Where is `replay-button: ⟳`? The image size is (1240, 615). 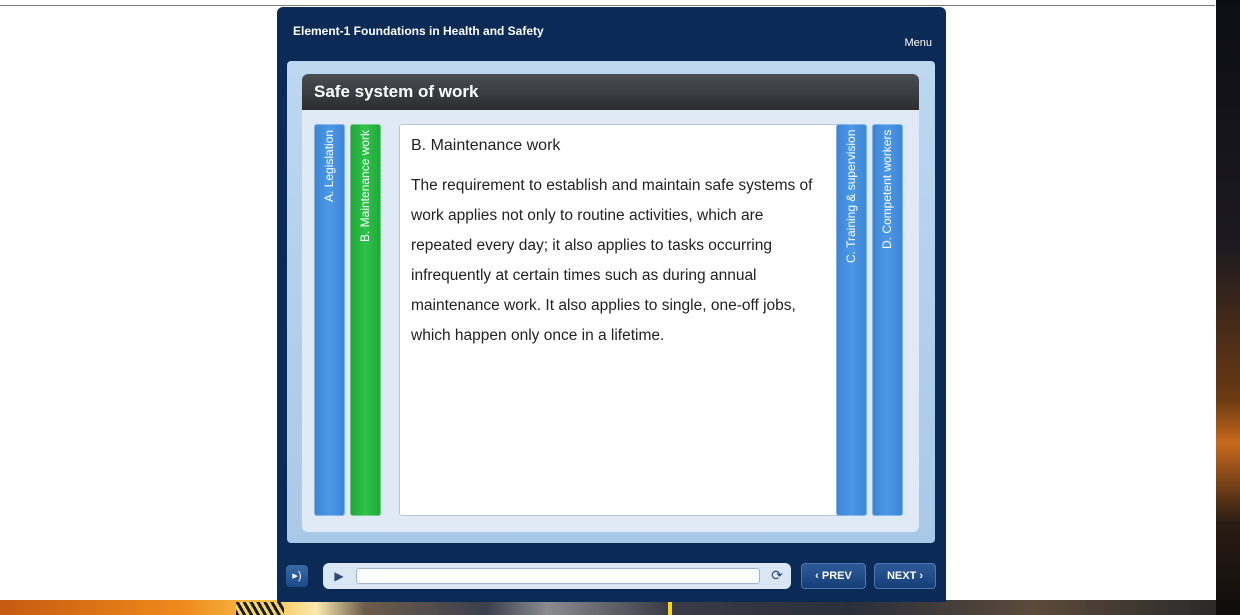
replay-button: ⟳ is located at coordinates (777, 575).